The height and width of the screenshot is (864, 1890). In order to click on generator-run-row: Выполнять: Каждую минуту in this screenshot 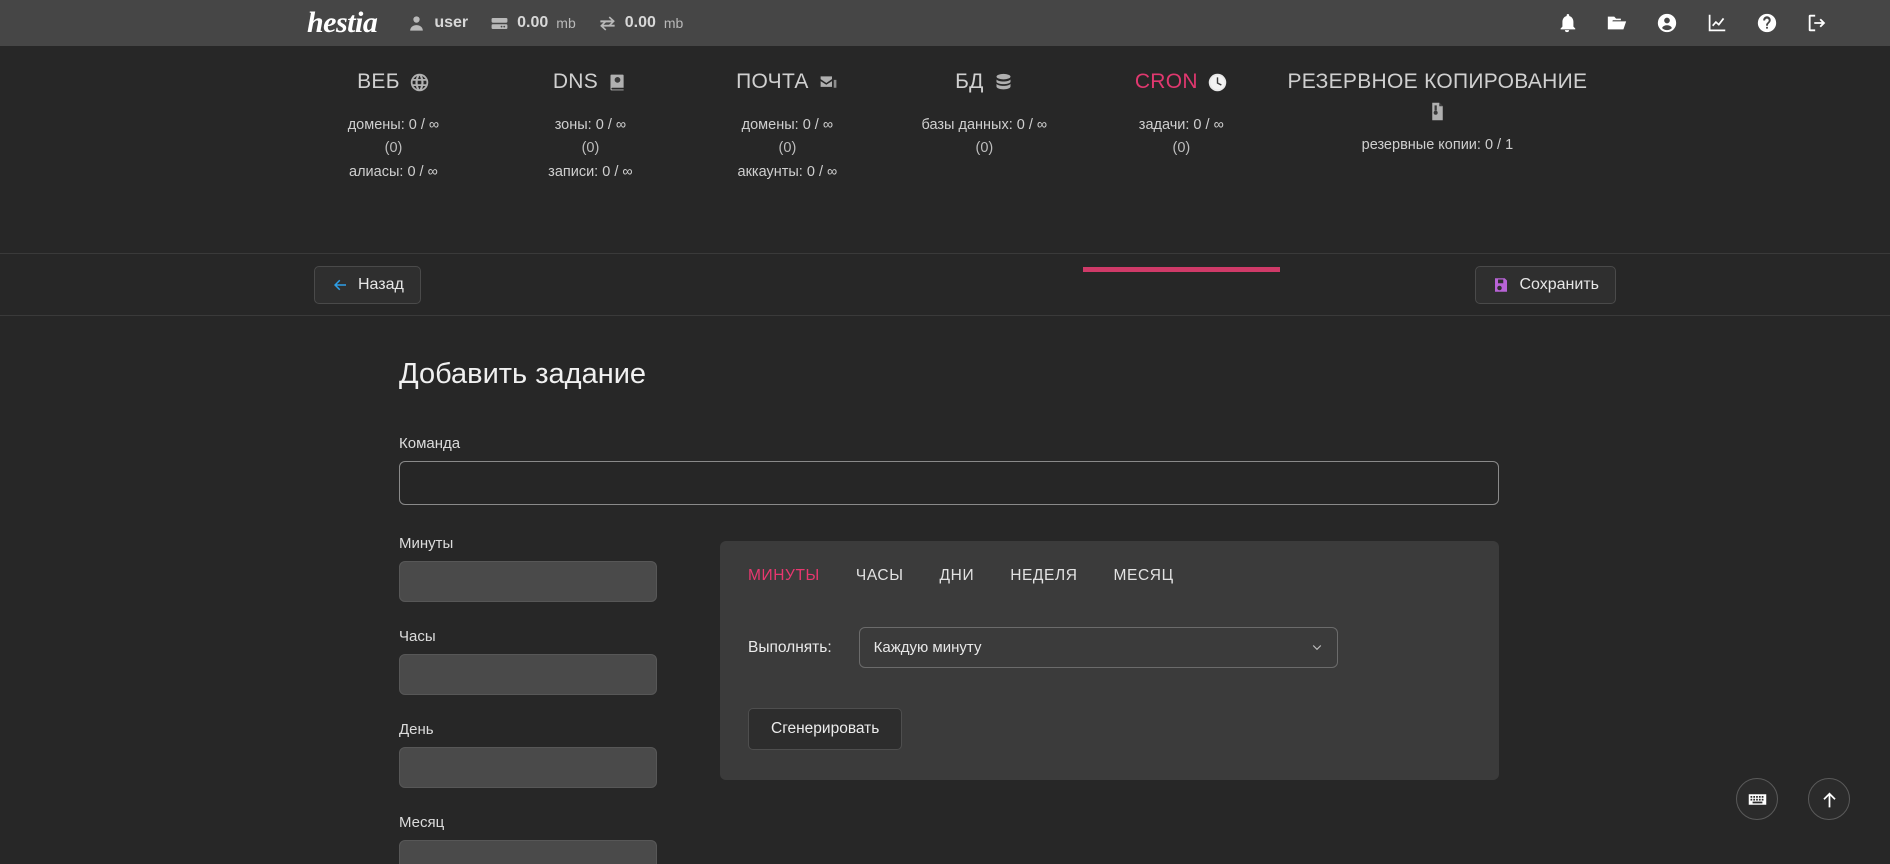, I will do `click(1109, 647)`.